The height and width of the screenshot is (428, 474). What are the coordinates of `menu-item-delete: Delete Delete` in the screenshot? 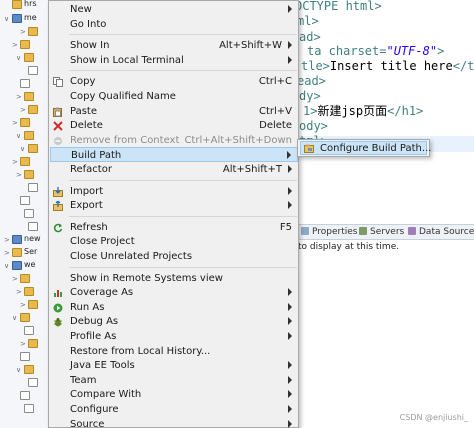 It's located at (174, 125).